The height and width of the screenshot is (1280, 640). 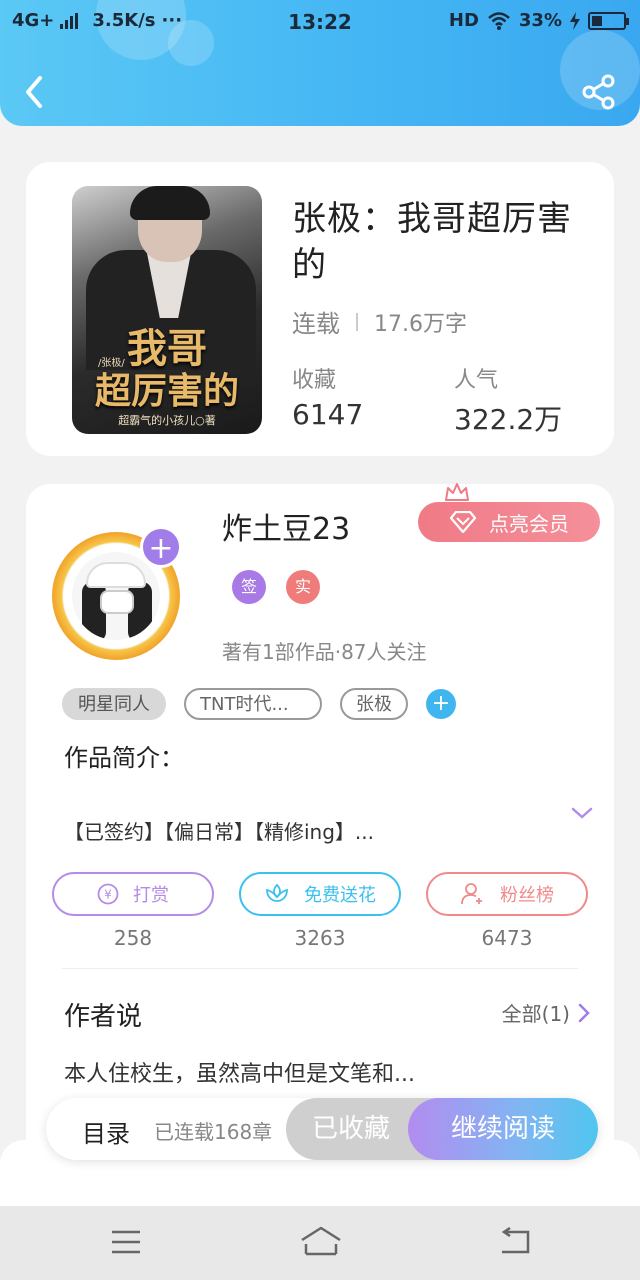 What do you see at coordinates (170, 203) in the screenshot?
I see `cover-figure-hair` at bounding box center [170, 203].